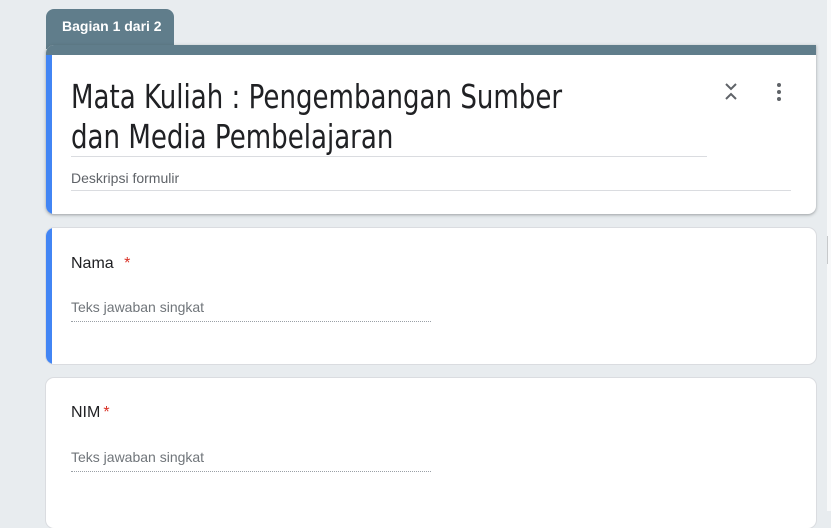 The height and width of the screenshot is (528, 831). Describe the element at coordinates (92, 263) in the screenshot. I see `question-label: Nama` at that location.